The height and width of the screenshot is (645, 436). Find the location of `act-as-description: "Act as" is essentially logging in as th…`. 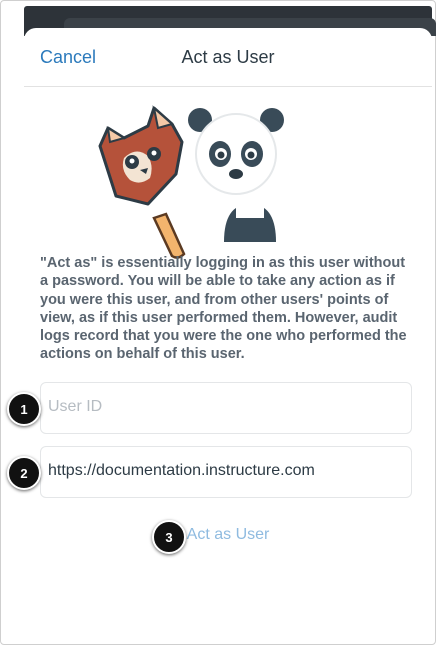

act-as-description: "Act as" is essentially logging in as th… is located at coordinates (223, 309).